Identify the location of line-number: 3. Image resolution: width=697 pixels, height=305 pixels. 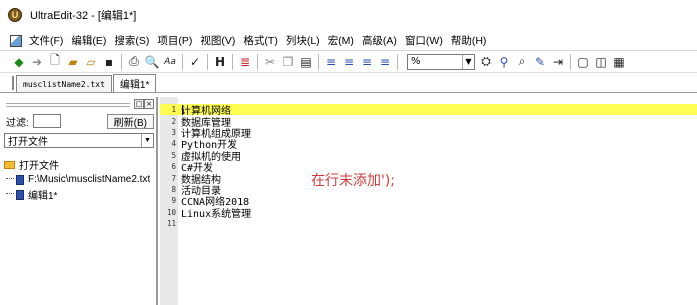
(173, 132).